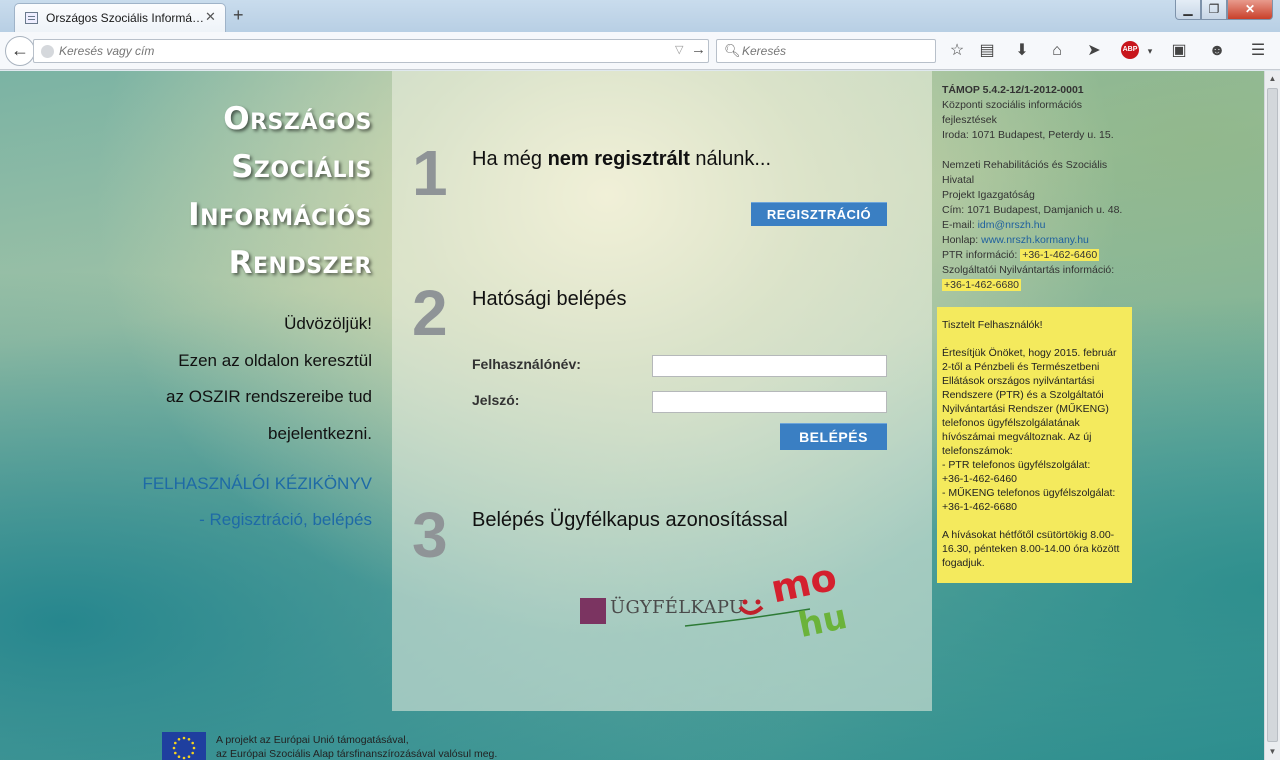 This screenshot has height=760, width=1280. Describe the element at coordinates (31, 18) in the screenshot. I see `page-favicon-icon` at that location.